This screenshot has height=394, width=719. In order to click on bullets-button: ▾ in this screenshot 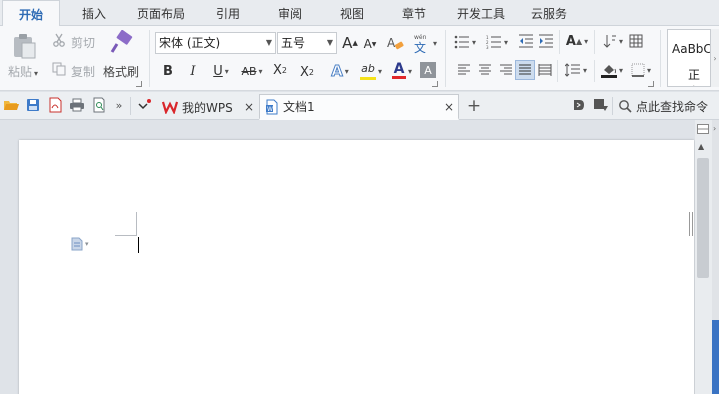, I will do `click(465, 42)`.